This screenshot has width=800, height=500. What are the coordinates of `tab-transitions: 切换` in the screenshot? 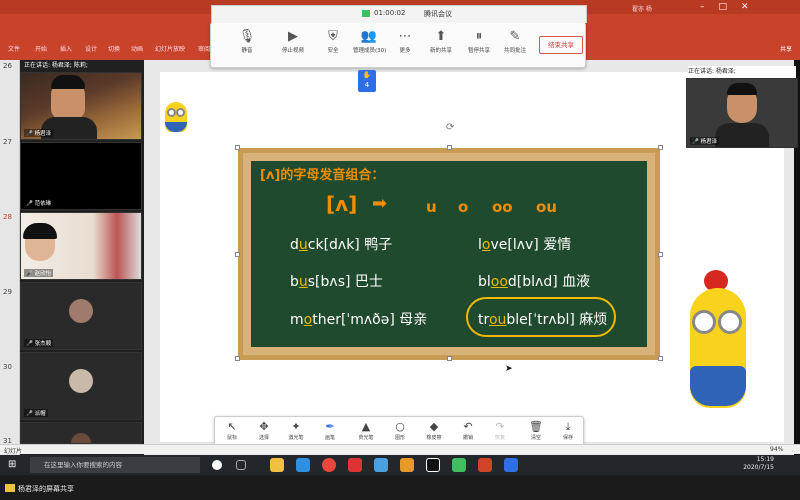 It's located at (114, 48).